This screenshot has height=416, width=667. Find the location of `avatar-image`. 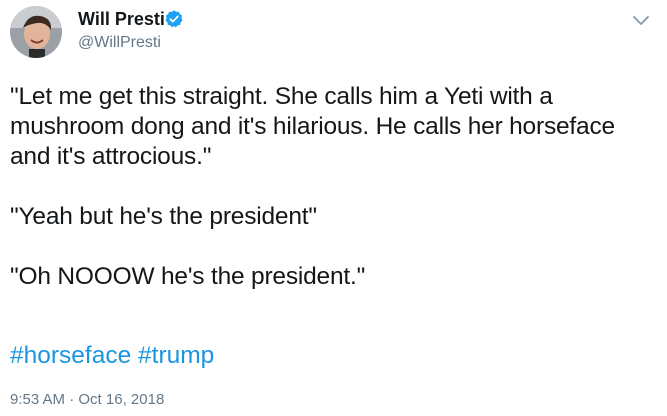

avatar-image is located at coordinates (36, 32).